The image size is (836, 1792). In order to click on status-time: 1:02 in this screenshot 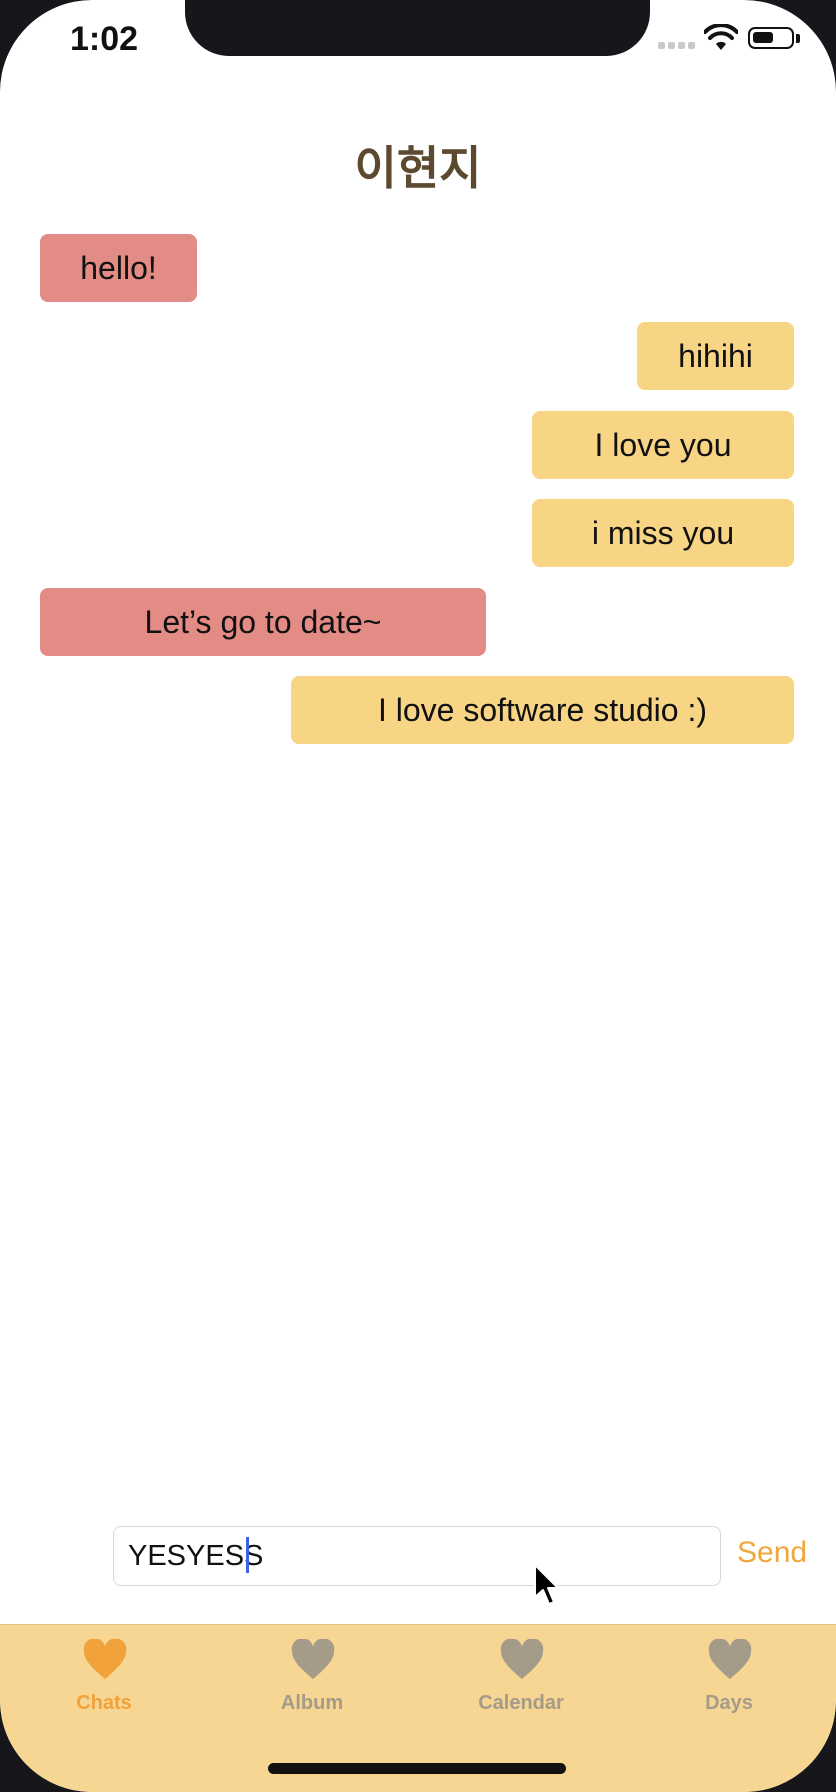, I will do `click(104, 39)`.